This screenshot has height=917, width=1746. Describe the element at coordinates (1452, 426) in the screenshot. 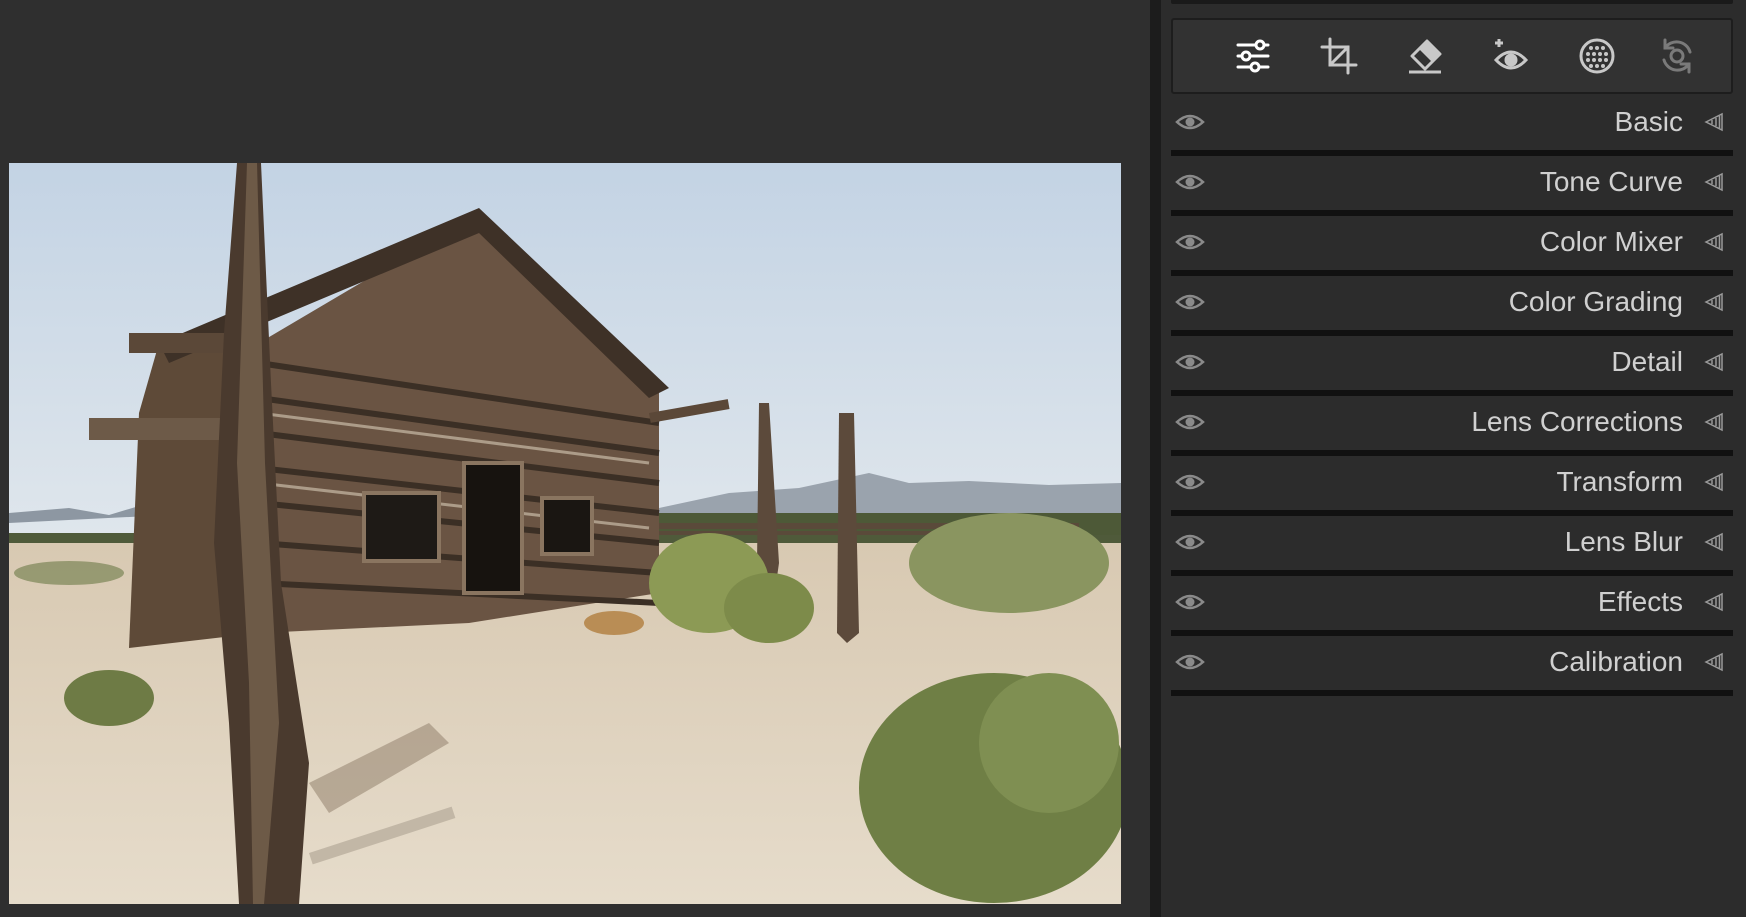

I see `section-lens-corrections: Lens Corrections` at that location.